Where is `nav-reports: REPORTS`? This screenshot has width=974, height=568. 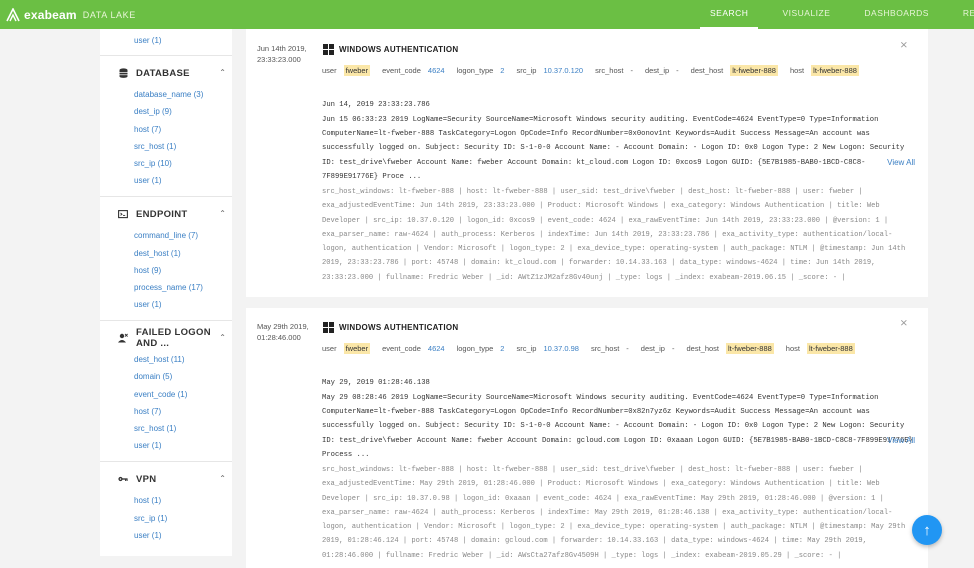
nav-reports: REPORTS is located at coordinates (963, 14).